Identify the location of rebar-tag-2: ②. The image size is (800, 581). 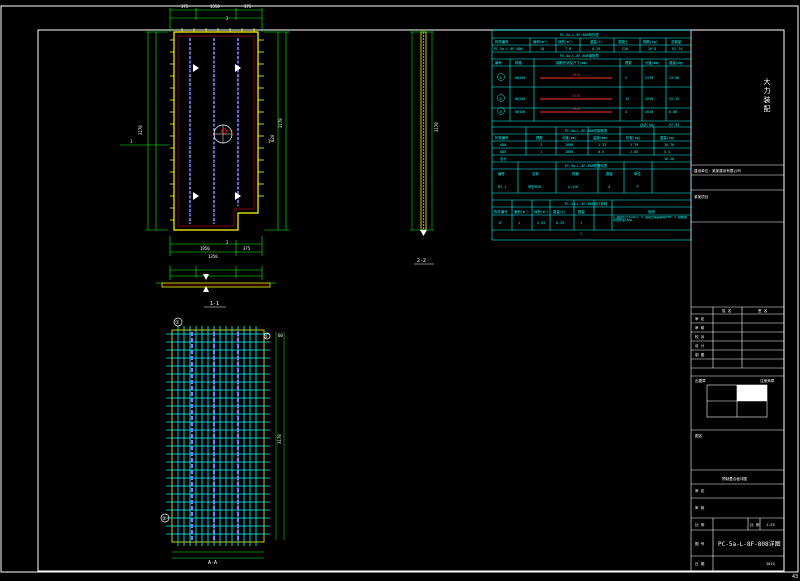
(164, 519).